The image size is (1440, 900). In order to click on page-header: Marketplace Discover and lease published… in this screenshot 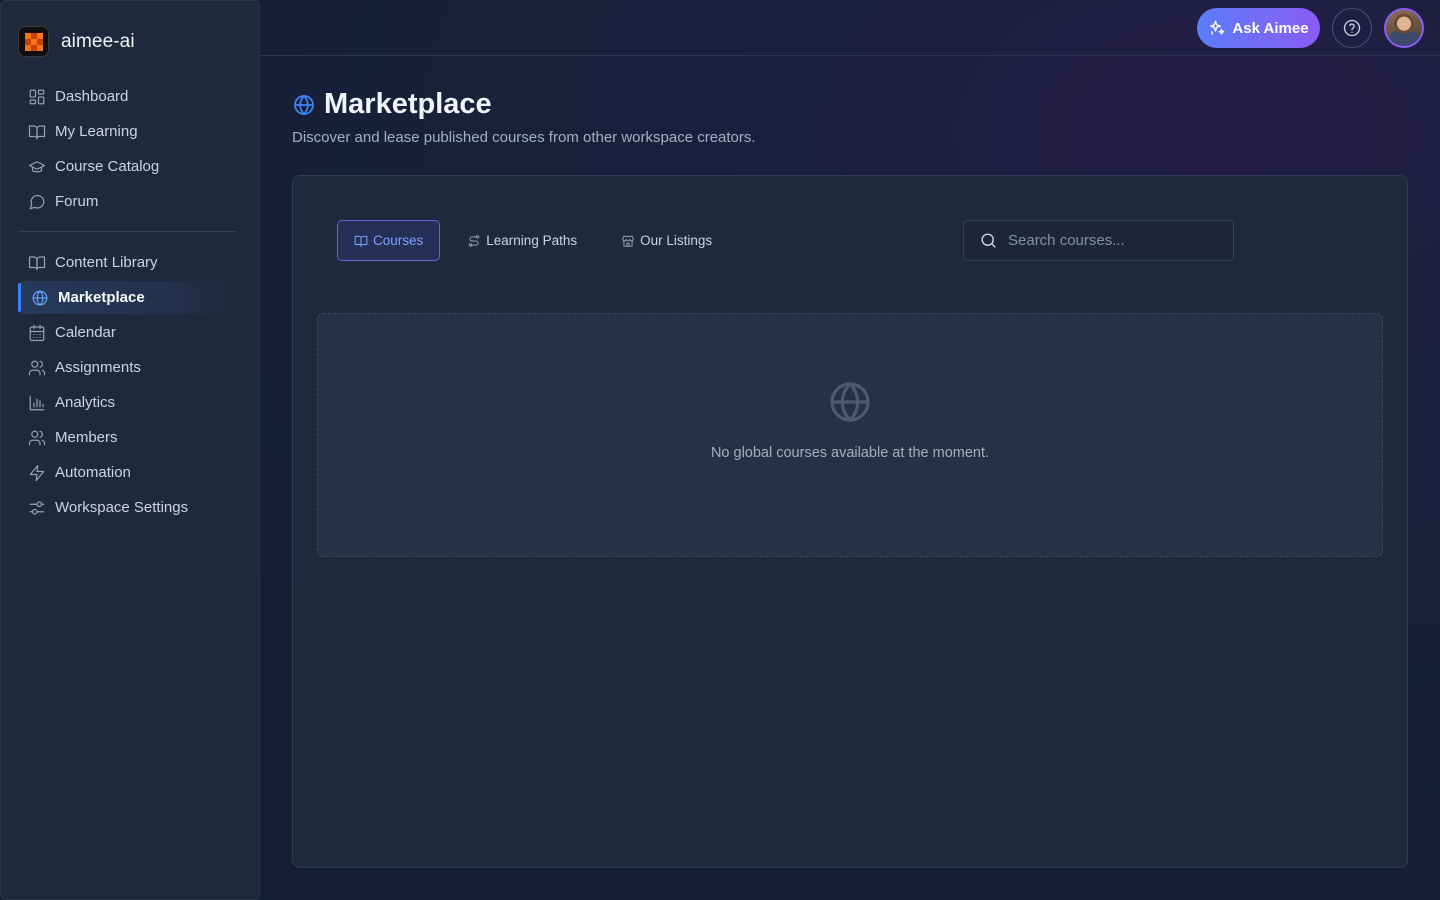, I will do `click(524, 117)`.